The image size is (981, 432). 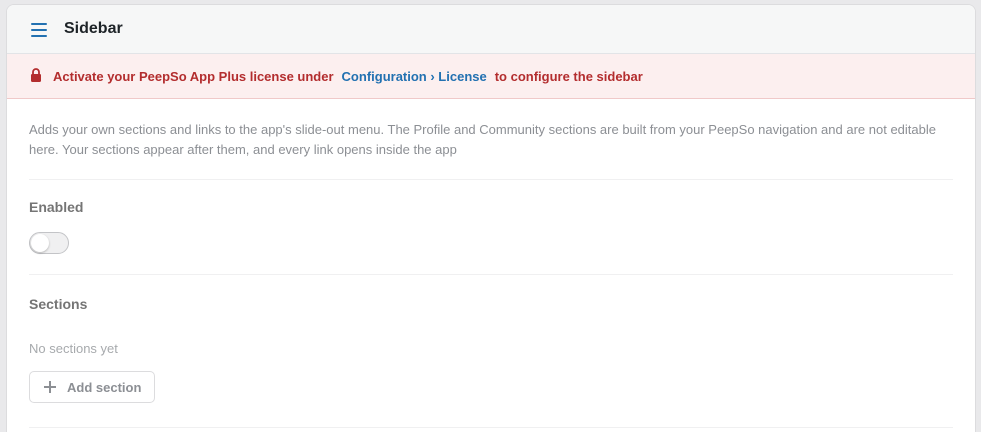 I want to click on lock-icon, so click(x=36, y=75).